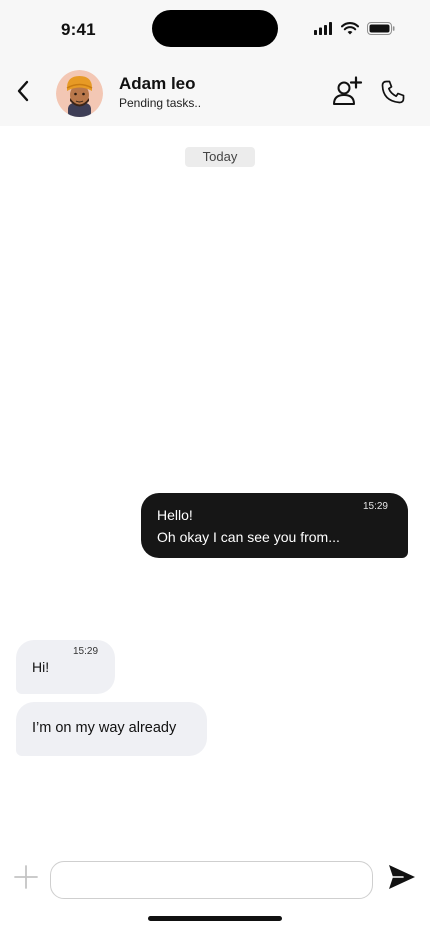  I want to click on message-text-line: Hello!, so click(175, 515).